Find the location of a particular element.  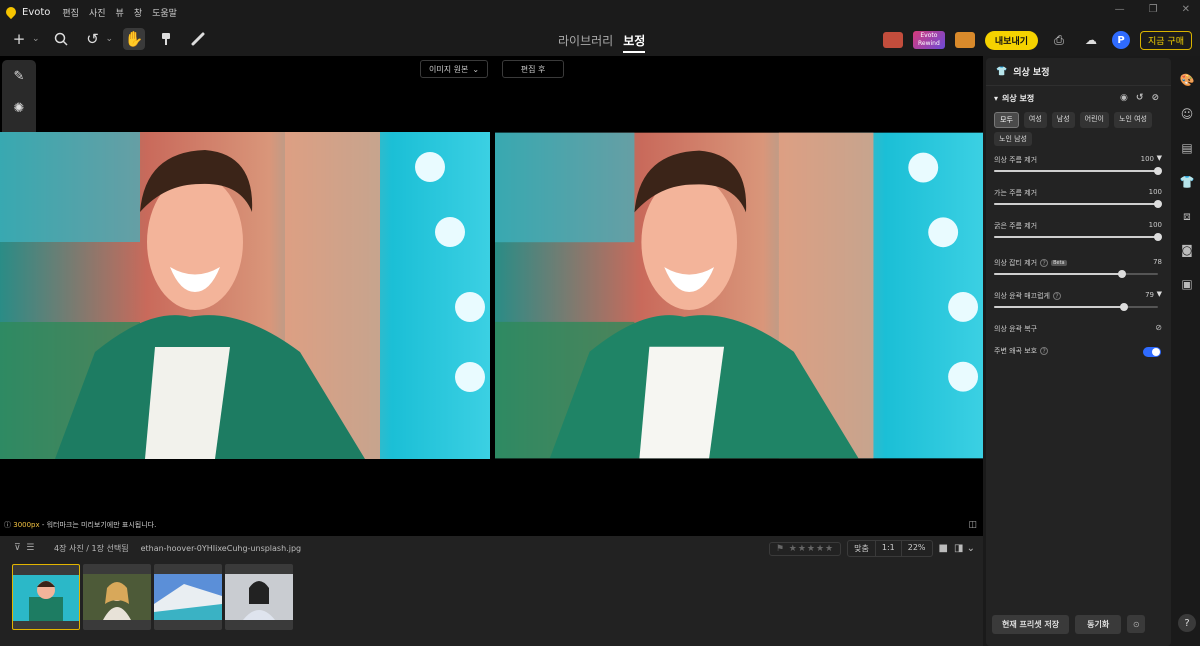

filter-icon: ⊽ ☰ is located at coordinates (24, 548).